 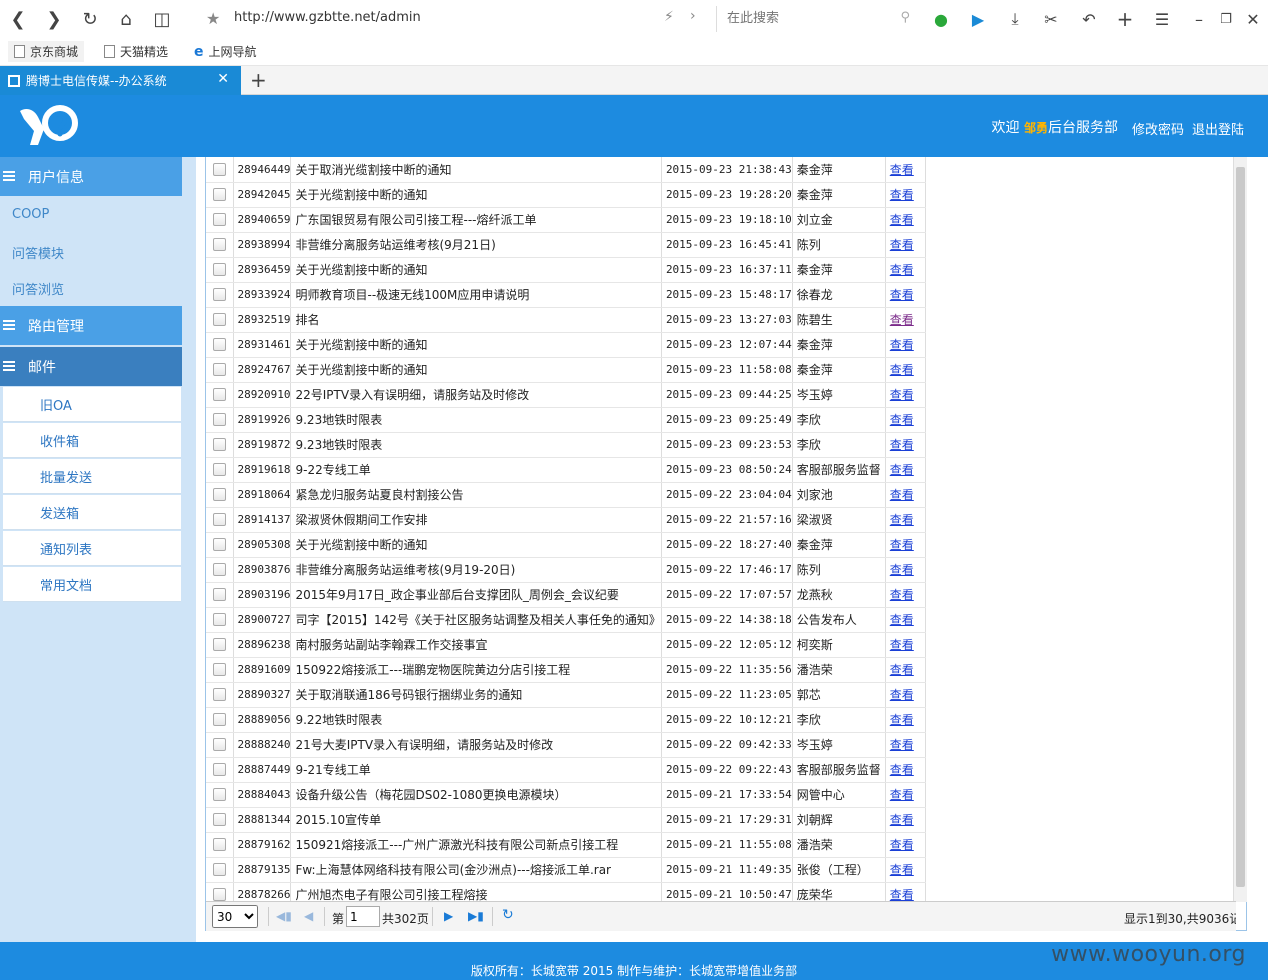 What do you see at coordinates (92, 404) in the screenshot?
I see `sidebar-item-old-oa: 旧OA` at bounding box center [92, 404].